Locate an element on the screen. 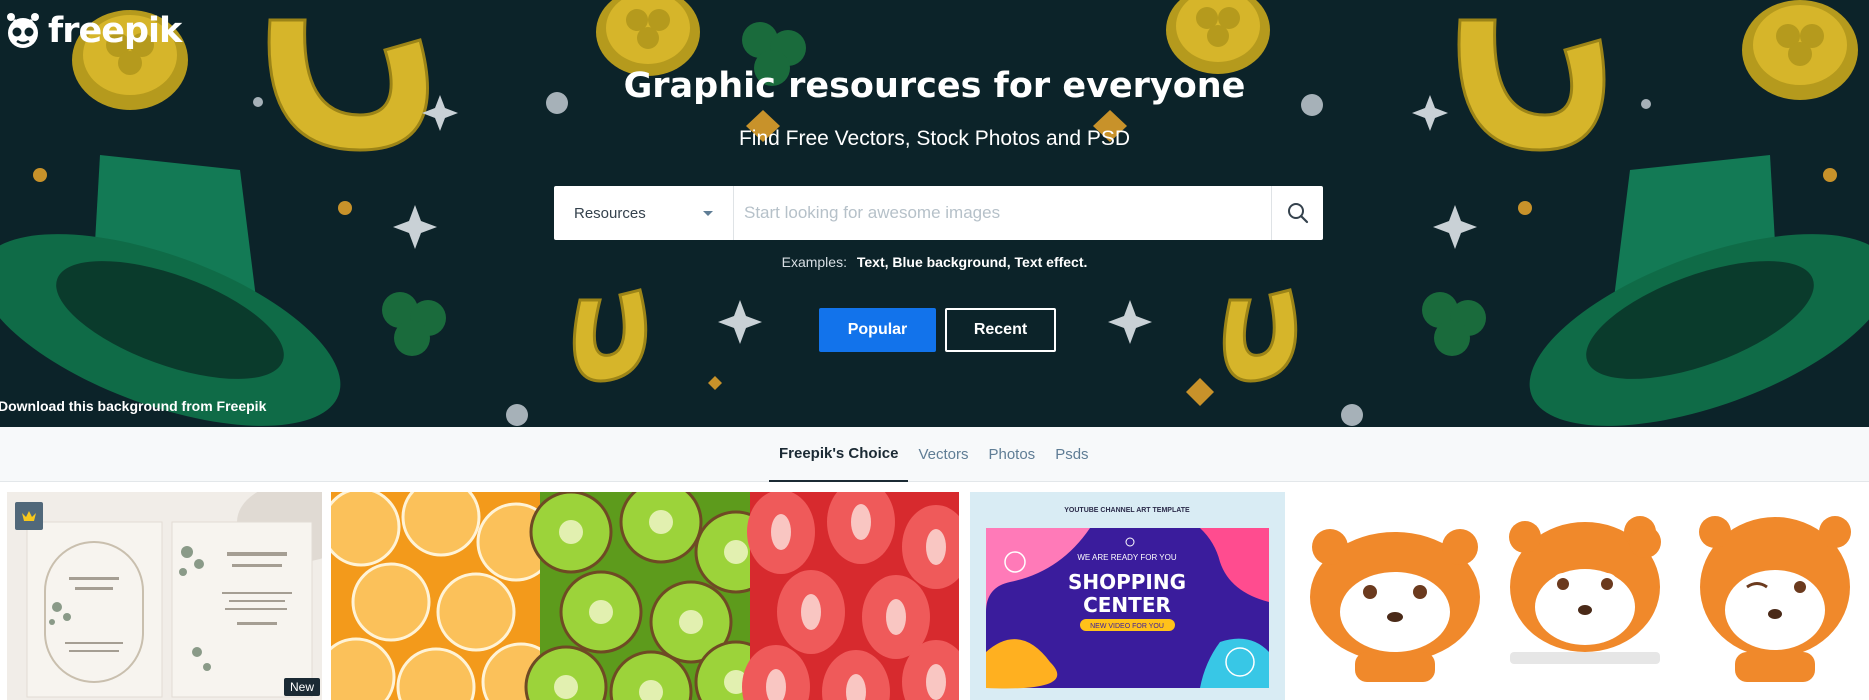 Image resolution: width=1869 pixels, height=700 pixels. background-credit-link: Download this background from Freepik is located at coordinates (133, 406).